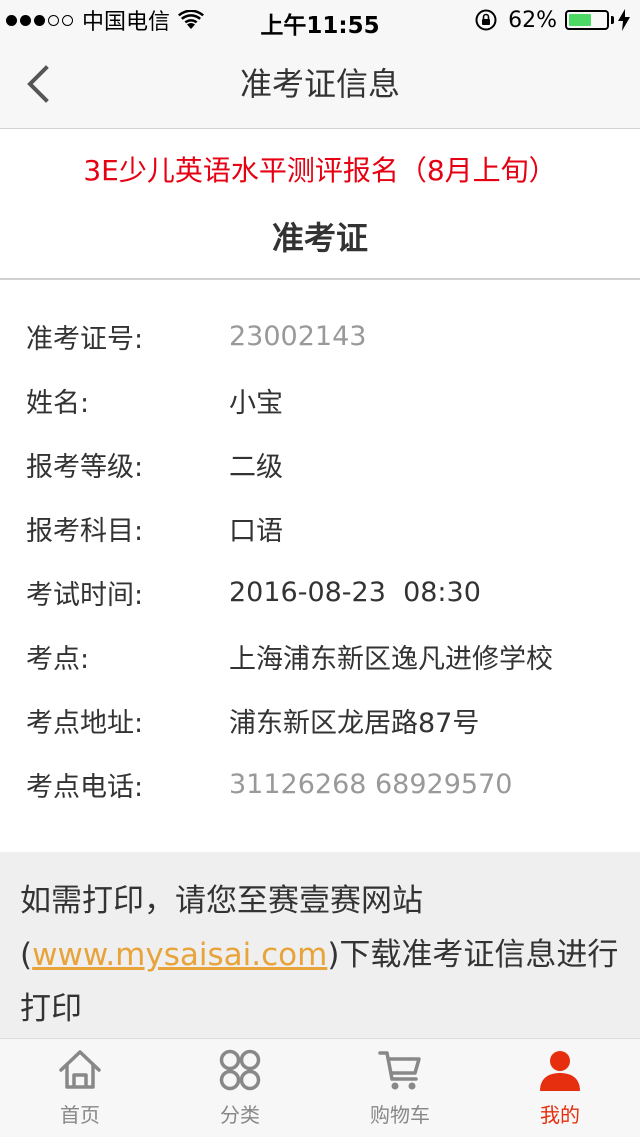  Describe the element at coordinates (85, 595) in the screenshot. I see `info-label: 考试时间:` at that location.